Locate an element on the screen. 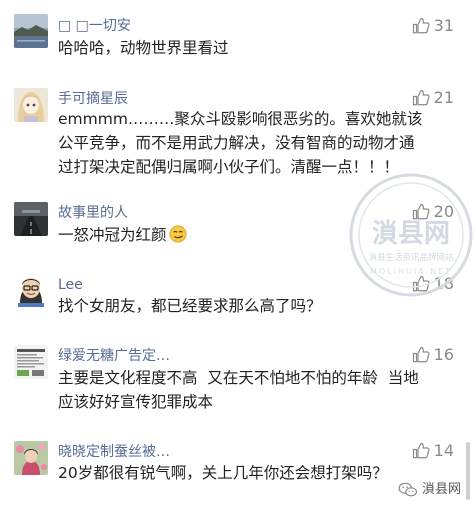 The width and height of the screenshot is (476, 508). comment-text-line-text: 一怒冲冠为红颜 is located at coordinates (112, 235).